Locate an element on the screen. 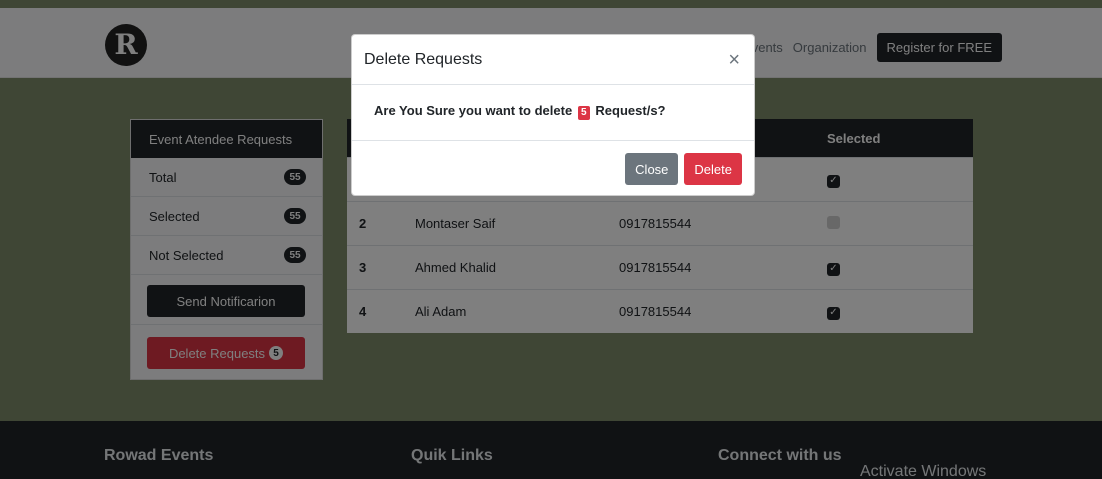  close-icon: × is located at coordinates (734, 60).